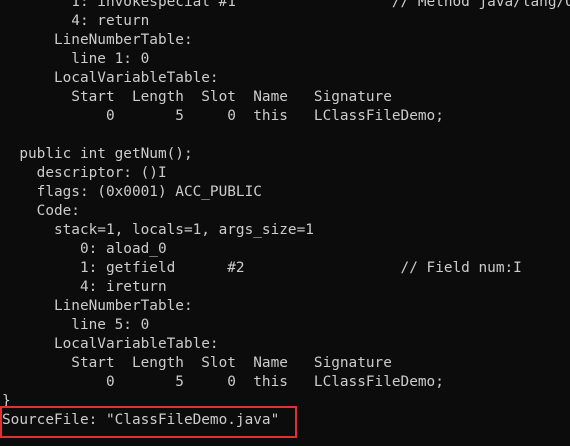 The width and height of the screenshot is (570, 446). I want to click on code-line-line-number-entry: line 1: 0, so click(76, 59).